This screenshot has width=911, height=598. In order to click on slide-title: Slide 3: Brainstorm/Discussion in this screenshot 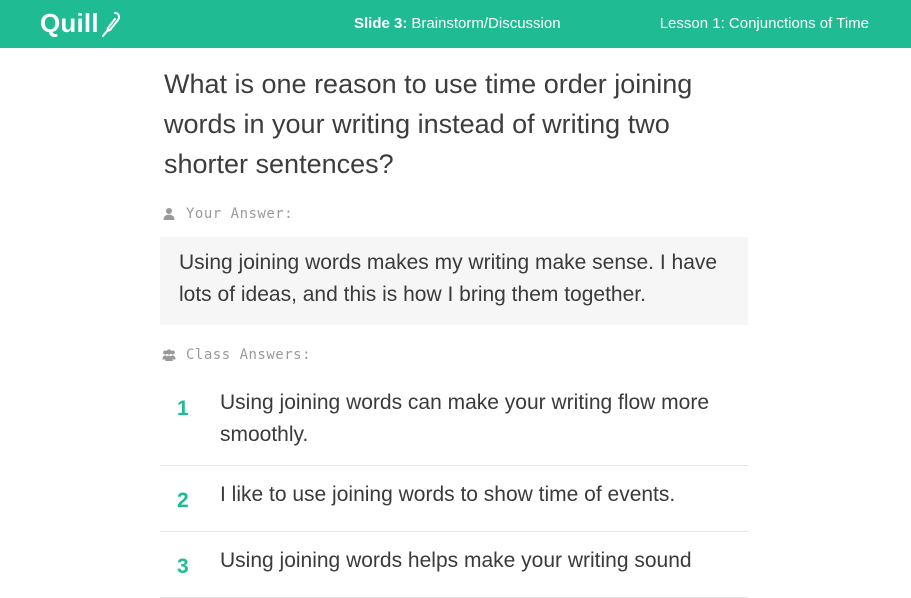, I will do `click(457, 23)`.